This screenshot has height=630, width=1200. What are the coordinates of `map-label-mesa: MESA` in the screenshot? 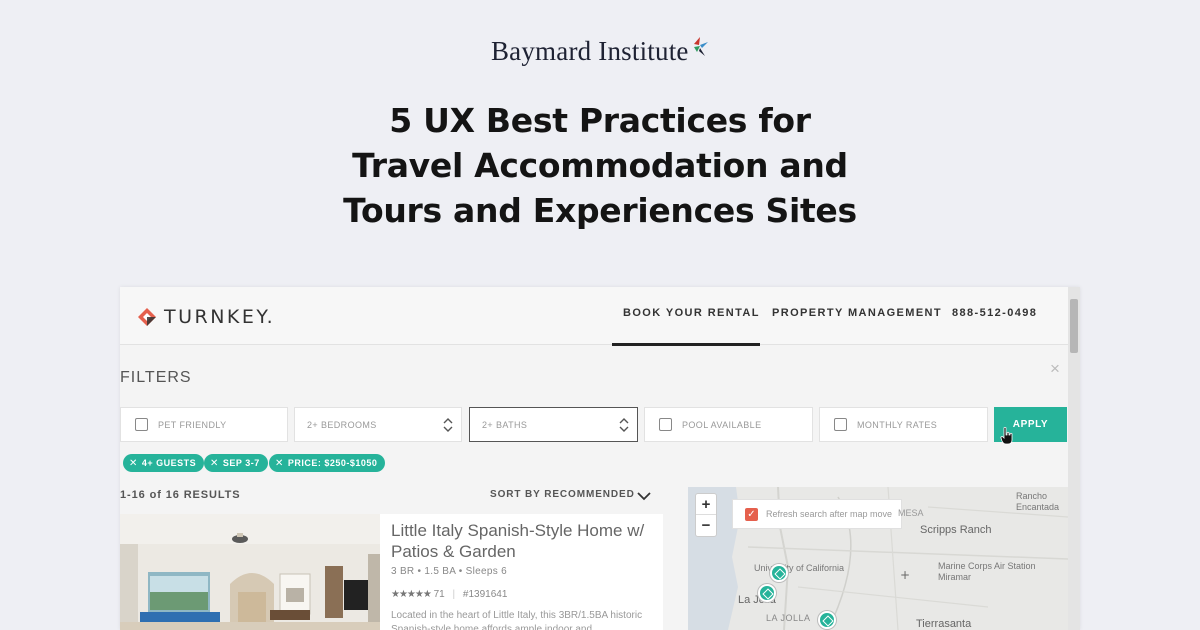 It's located at (911, 513).